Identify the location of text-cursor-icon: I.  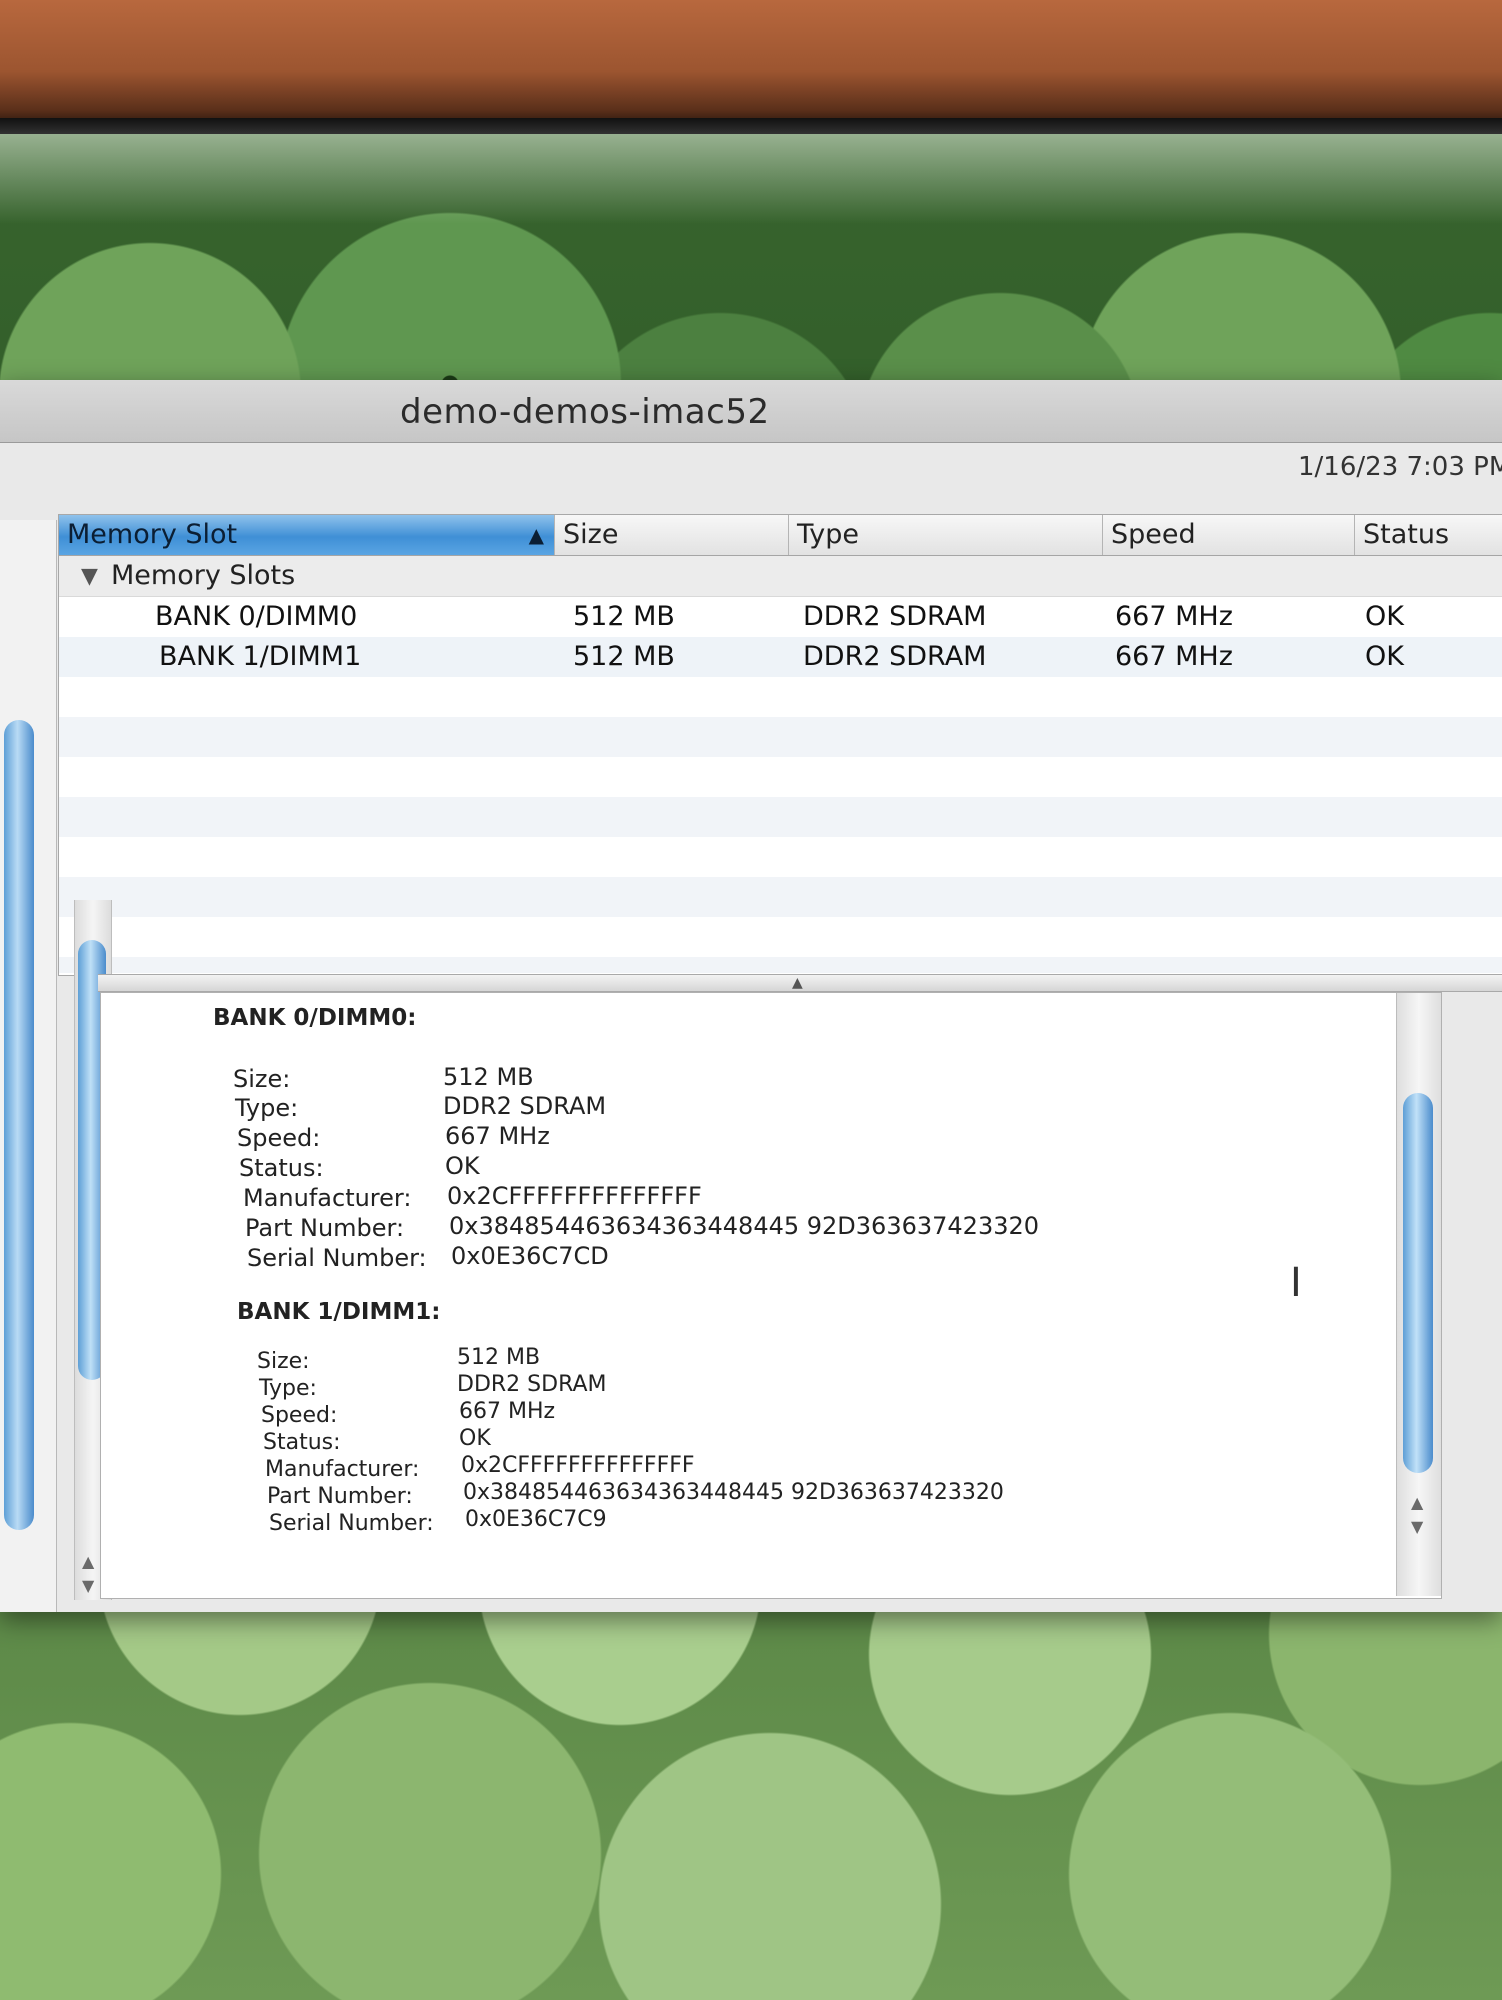
(1296, 1283).